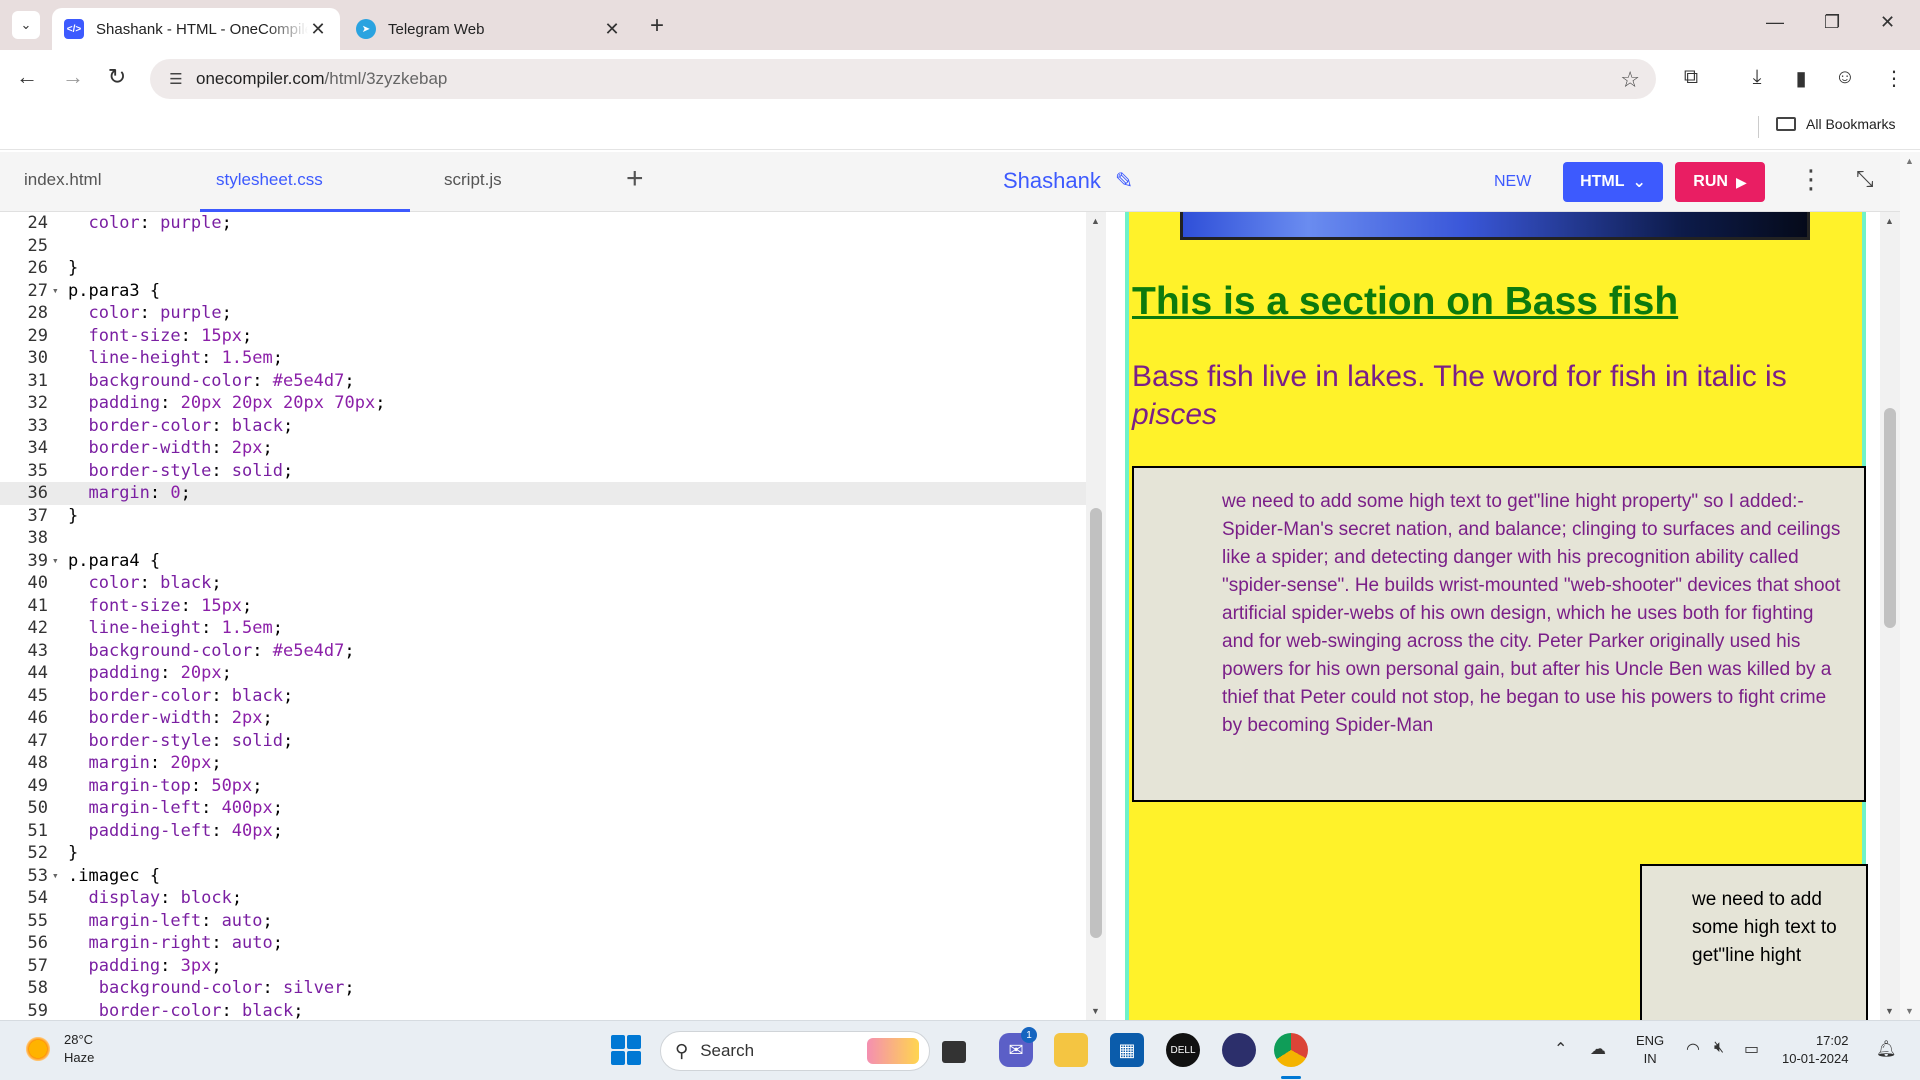 The height and width of the screenshot is (1080, 1920). I want to click on code-line: 38, so click(543, 538).